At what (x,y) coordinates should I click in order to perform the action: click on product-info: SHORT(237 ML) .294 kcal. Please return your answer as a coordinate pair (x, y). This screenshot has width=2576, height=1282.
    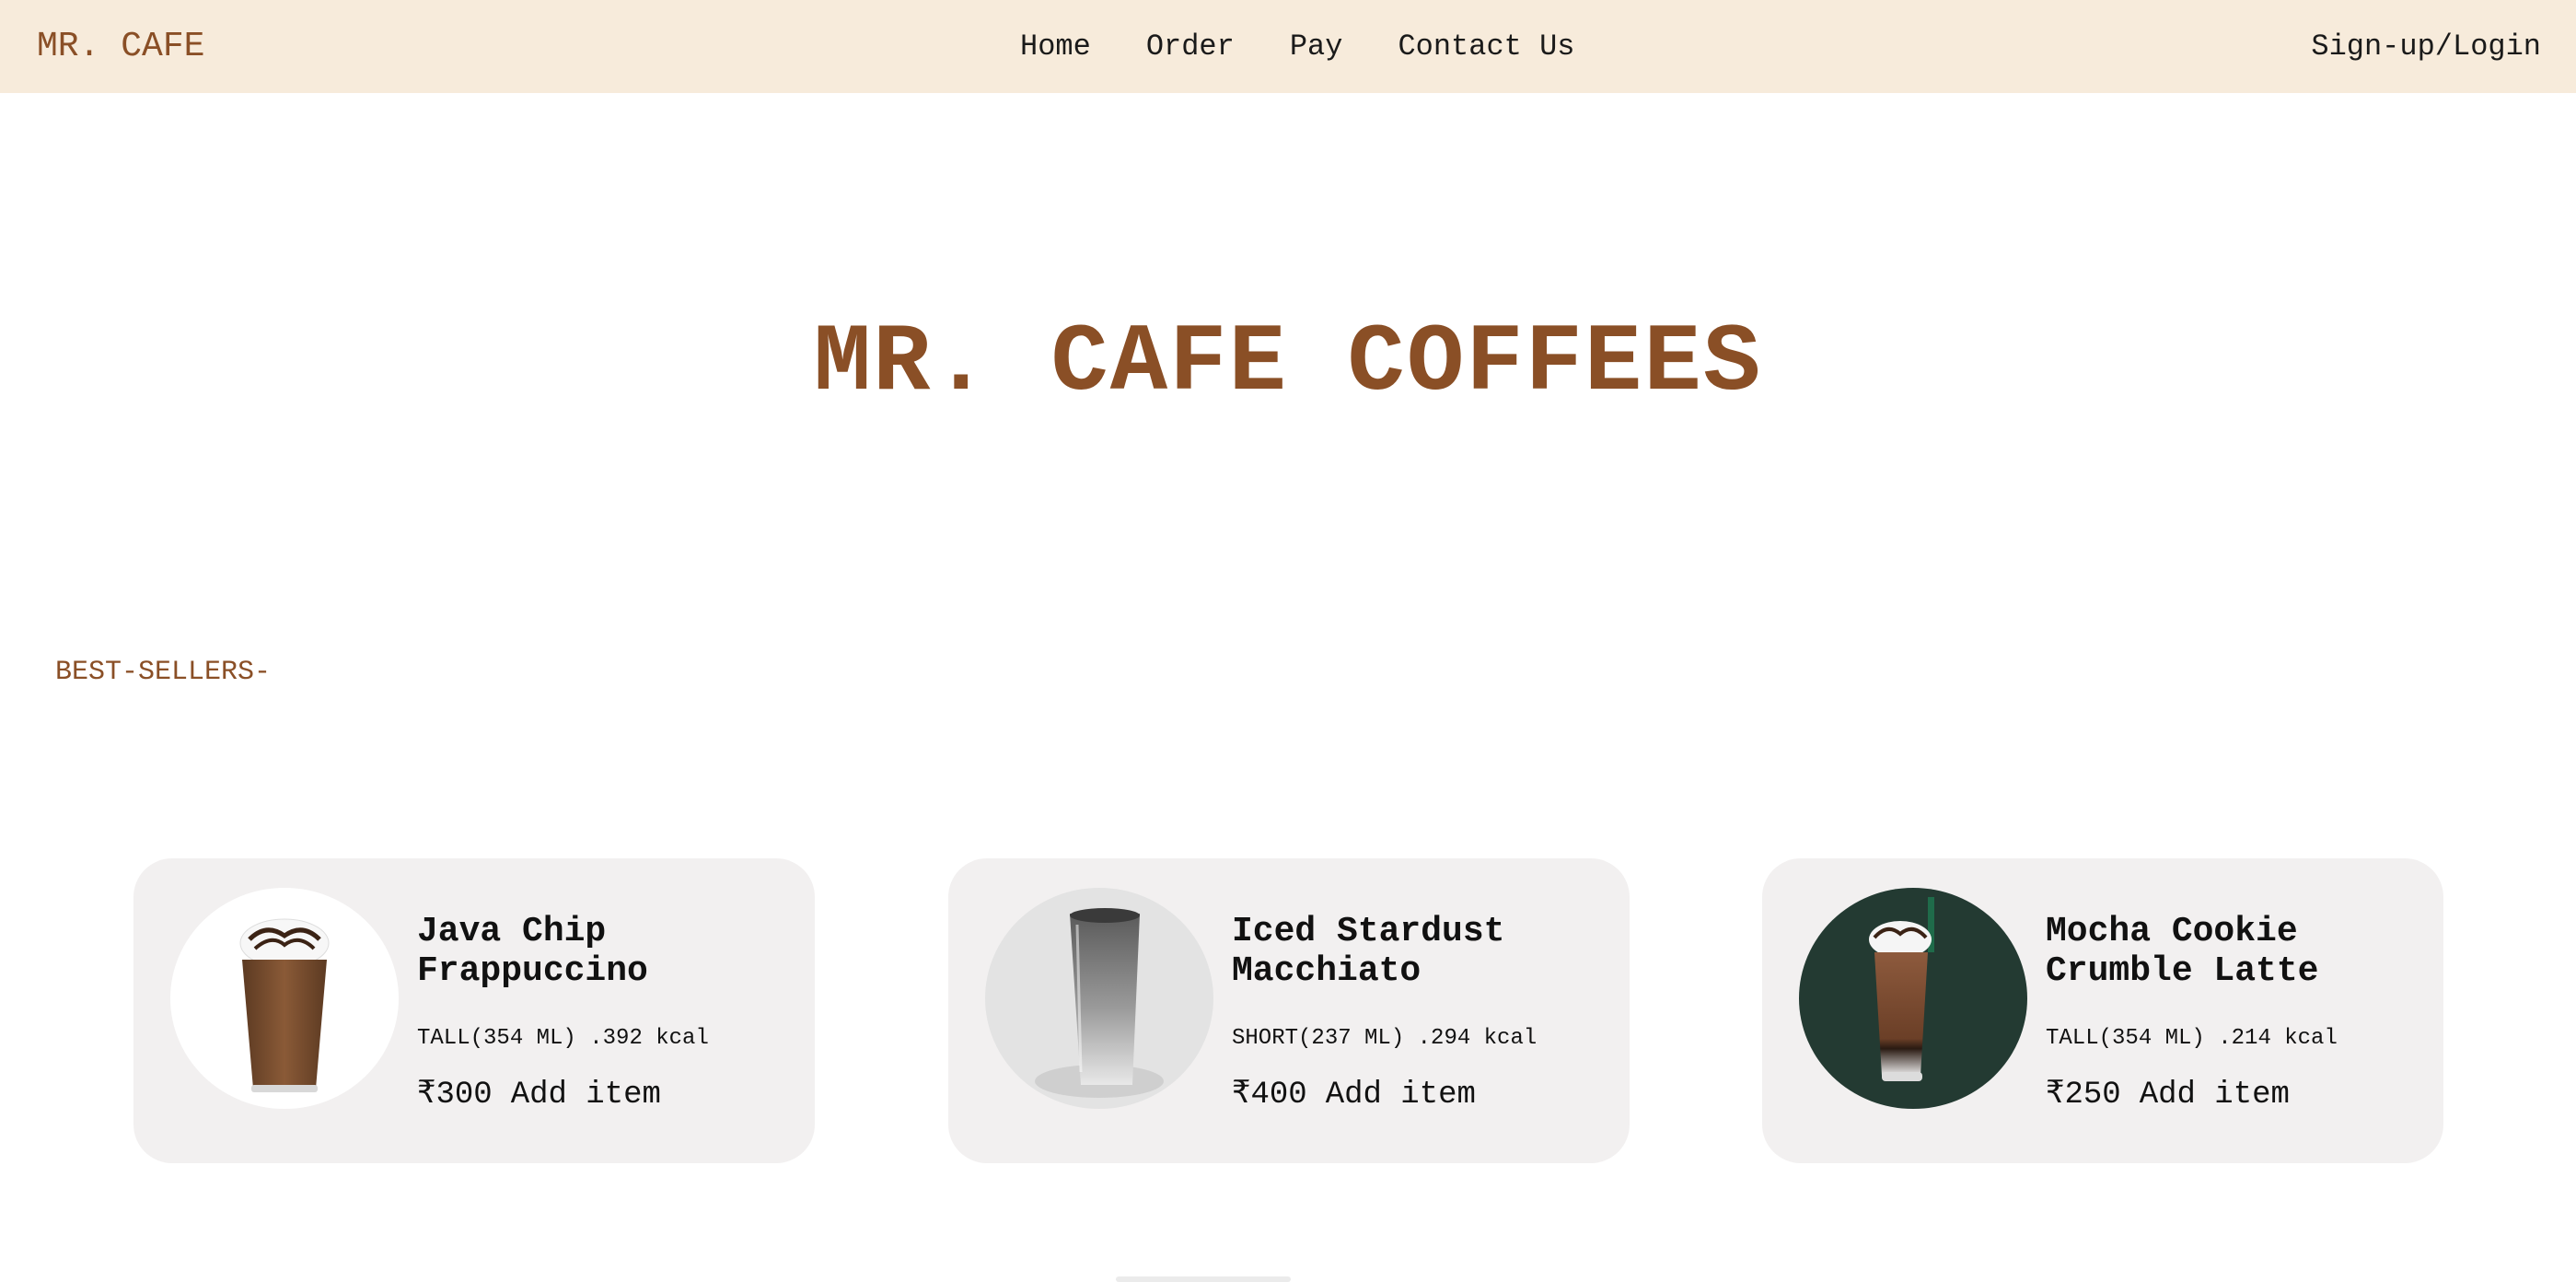
    Looking at the image, I should click on (1384, 1039).